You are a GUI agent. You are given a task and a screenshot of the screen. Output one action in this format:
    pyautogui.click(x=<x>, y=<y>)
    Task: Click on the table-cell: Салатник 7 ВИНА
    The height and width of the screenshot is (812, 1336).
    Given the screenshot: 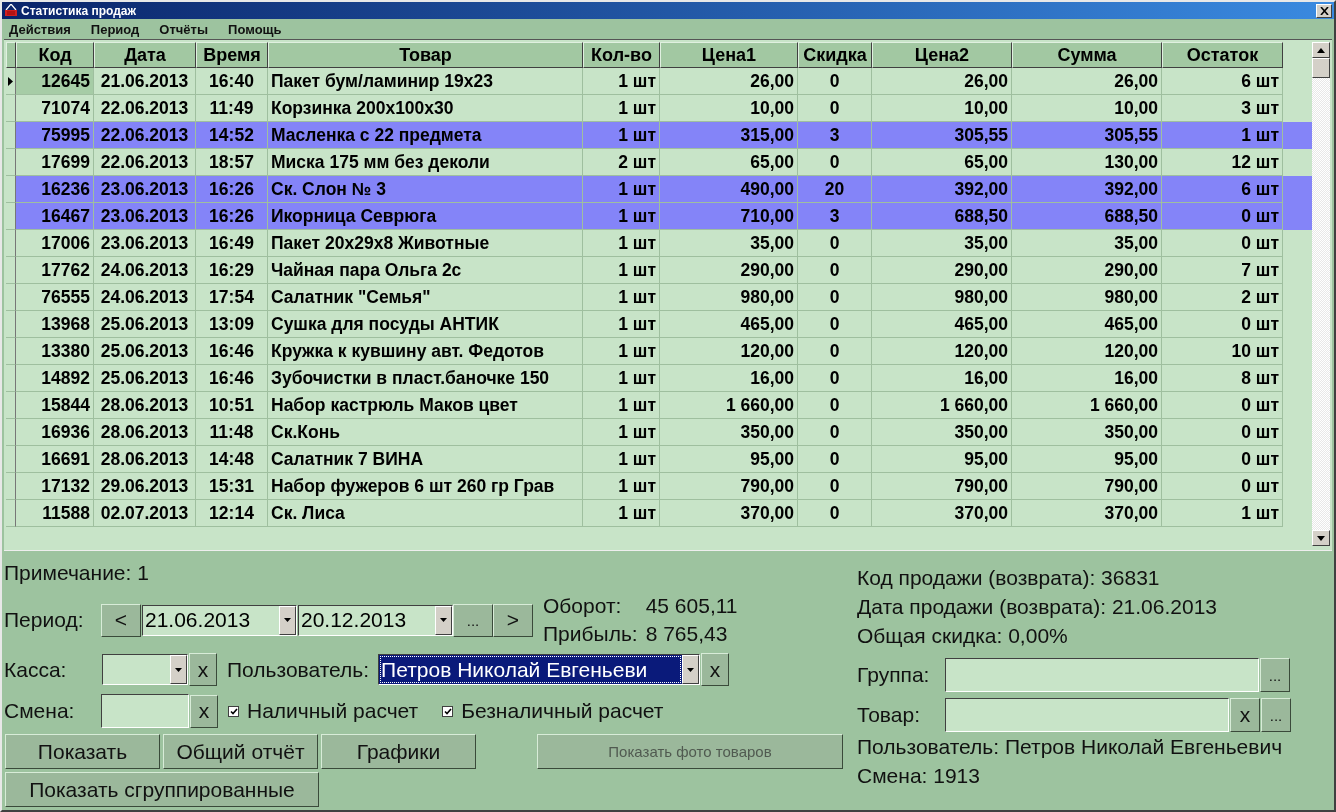 What is the action you would take?
    pyautogui.click(x=425, y=459)
    